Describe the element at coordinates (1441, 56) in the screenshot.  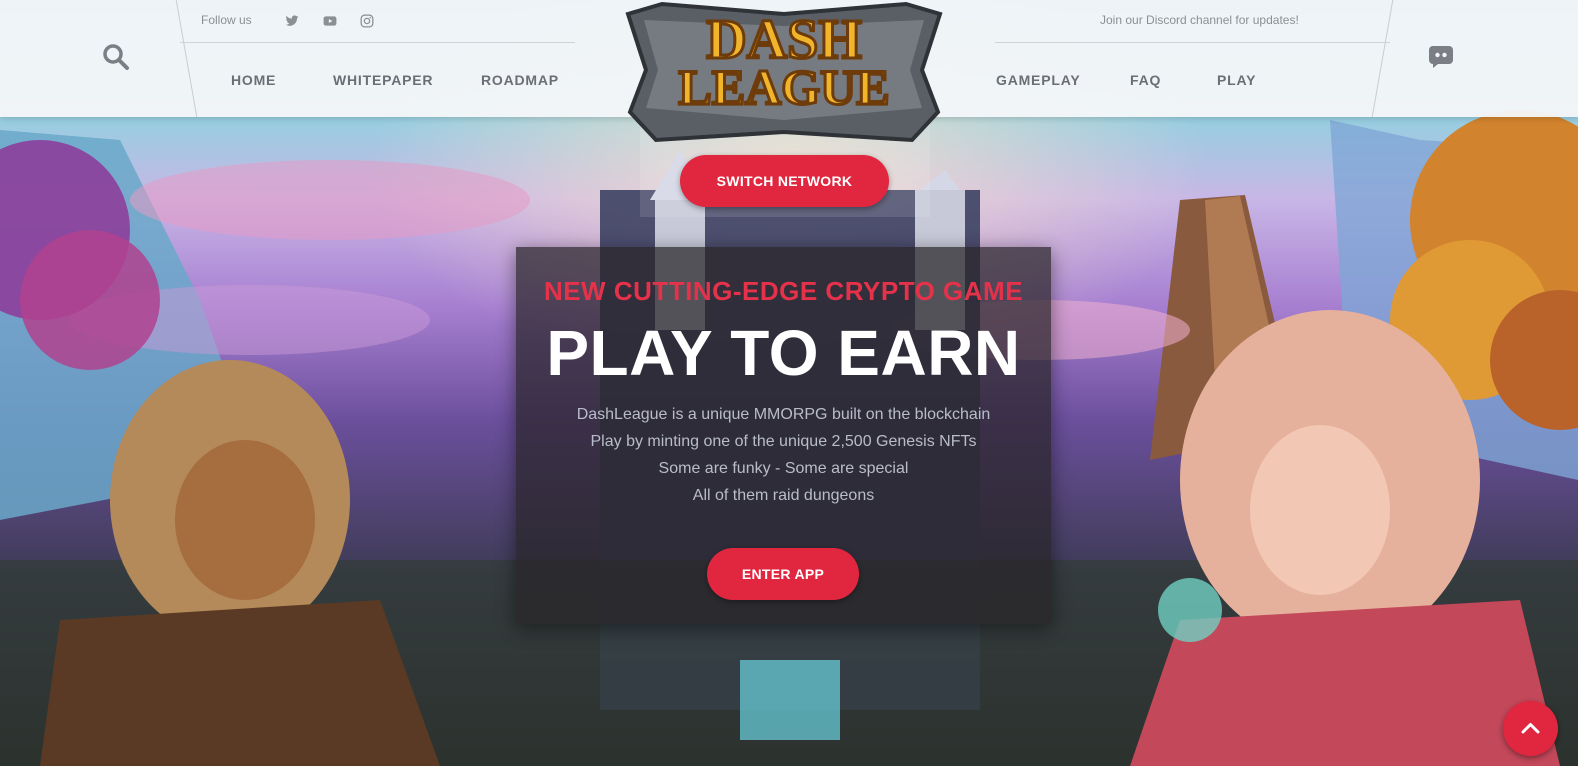
I see `discord-icon` at that location.